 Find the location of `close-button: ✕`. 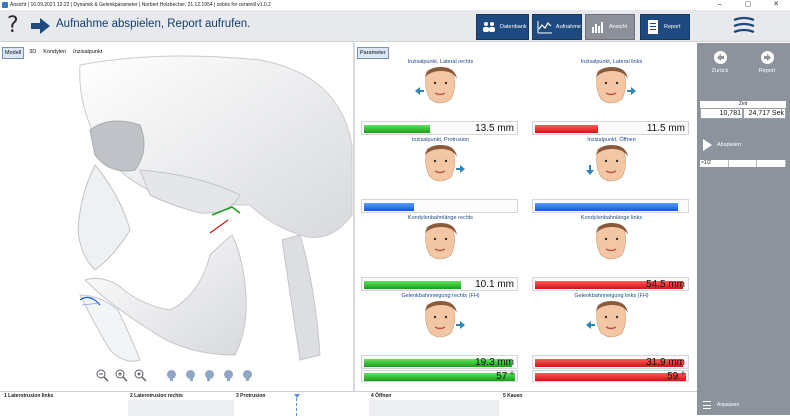

close-button: ✕ is located at coordinates (776, 5).